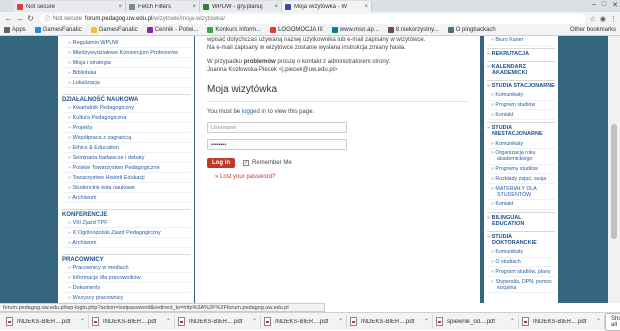 The width and height of the screenshot is (620, 331). Describe the element at coordinates (126, 188) in the screenshot. I see `left-sidebar-link: Studenckie koła naukowe` at that location.